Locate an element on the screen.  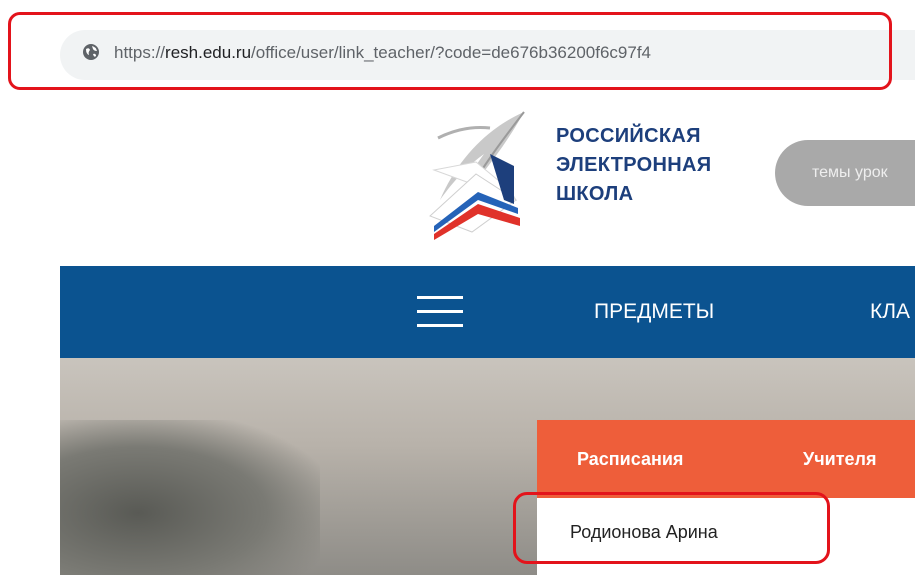
logo-title: РОССИЙСКАЯ ЭЛЕКТРОННАЯ ШКОЛА is located at coordinates (633, 165).